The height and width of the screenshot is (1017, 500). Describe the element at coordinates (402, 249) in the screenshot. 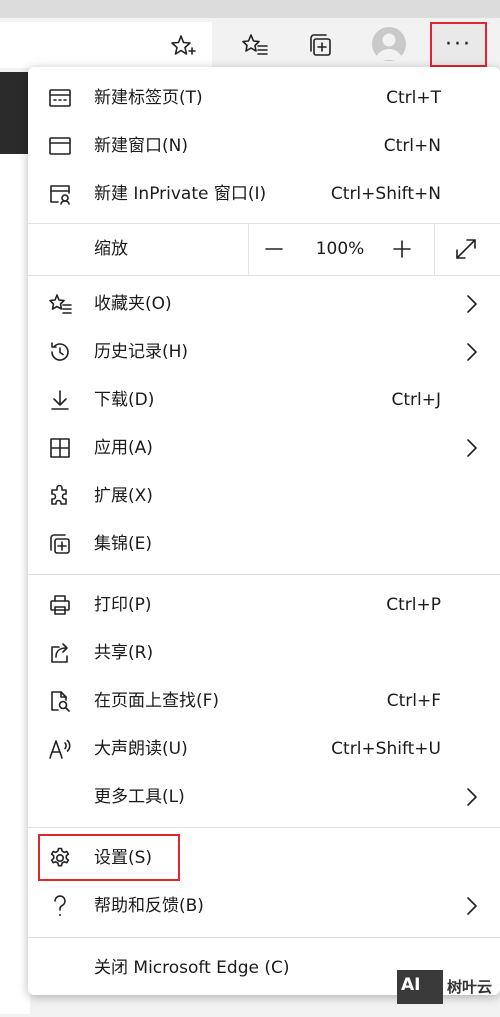

I see `zoom-in-button` at that location.